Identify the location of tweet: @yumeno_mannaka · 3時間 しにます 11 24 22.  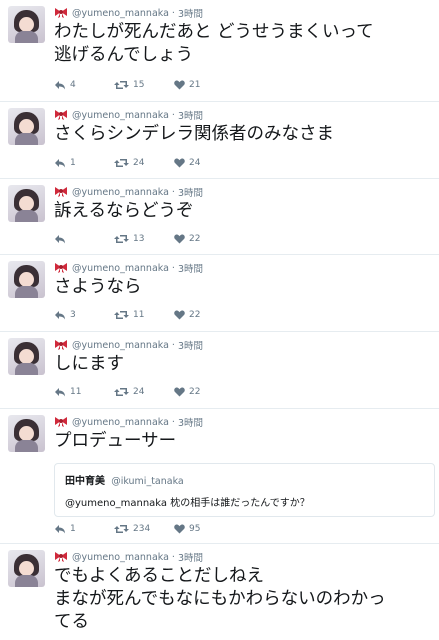
(219, 370).